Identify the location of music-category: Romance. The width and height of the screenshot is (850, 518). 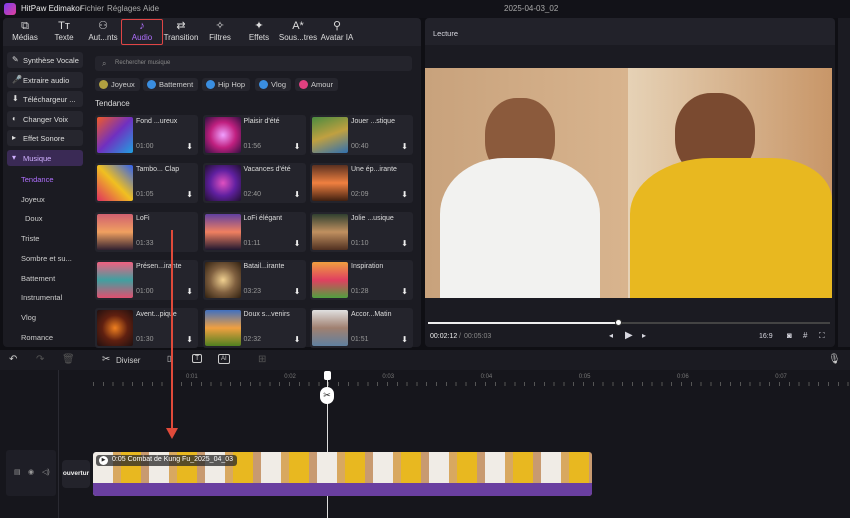
(37, 337).